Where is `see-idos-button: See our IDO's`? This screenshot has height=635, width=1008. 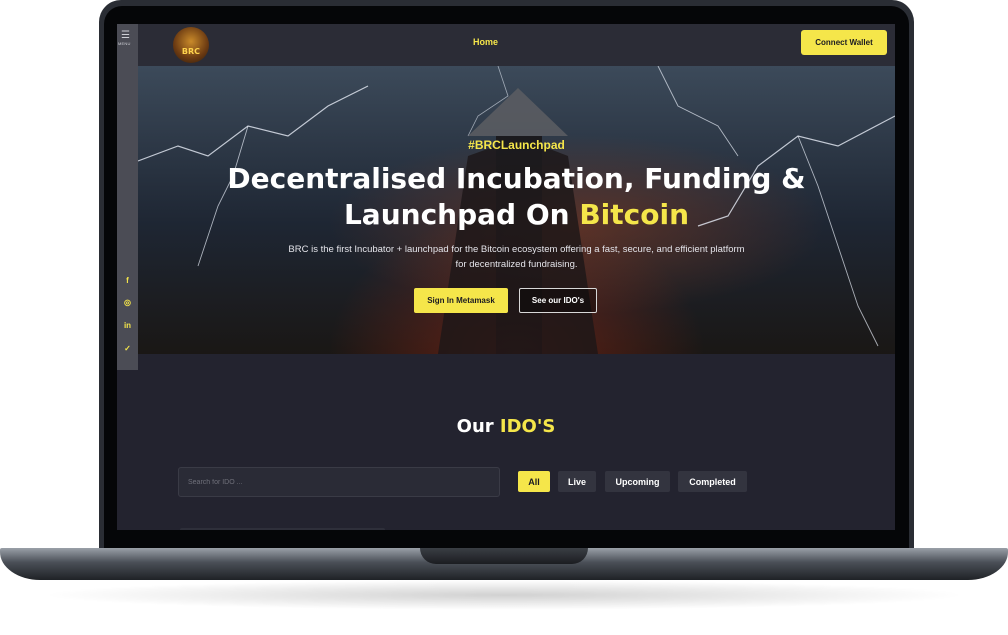
see-idos-button: See our IDO's is located at coordinates (558, 300).